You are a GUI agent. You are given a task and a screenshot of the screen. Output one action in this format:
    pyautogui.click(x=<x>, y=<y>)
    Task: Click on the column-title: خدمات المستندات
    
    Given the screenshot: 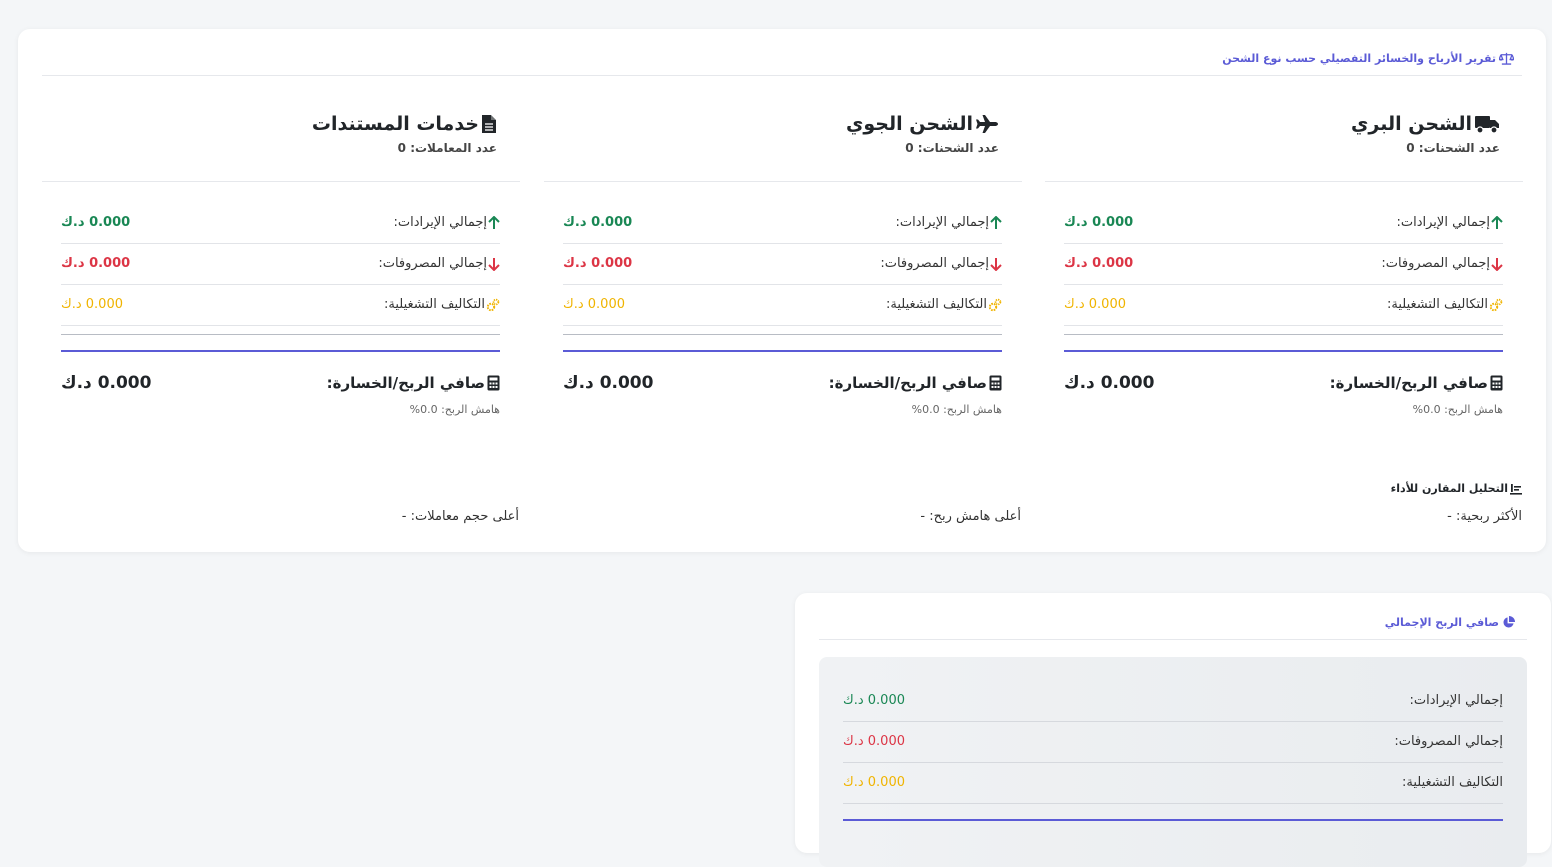 What is the action you would take?
    pyautogui.click(x=404, y=124)
    